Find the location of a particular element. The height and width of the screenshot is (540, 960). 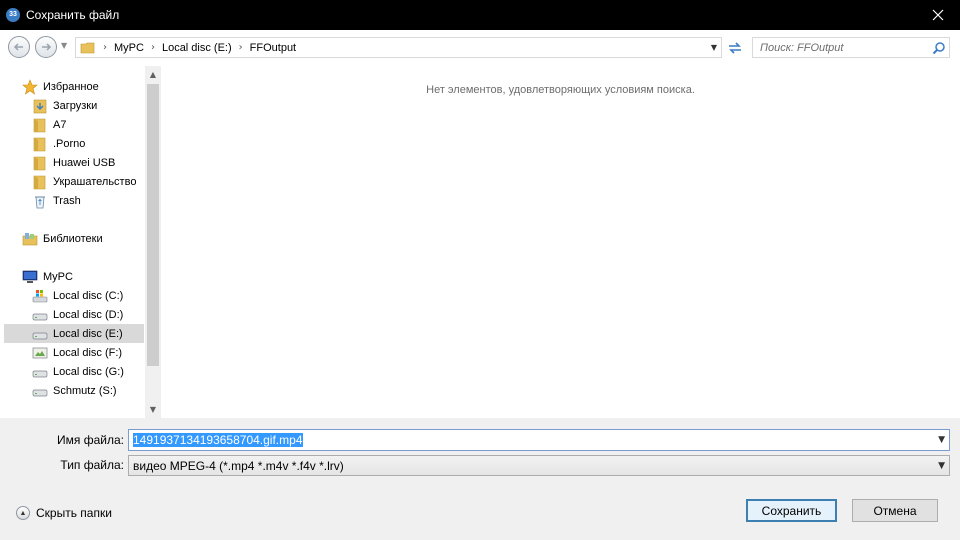

breadcrumb-ffoutput: FFOutput is located at coordinates (273, 48).